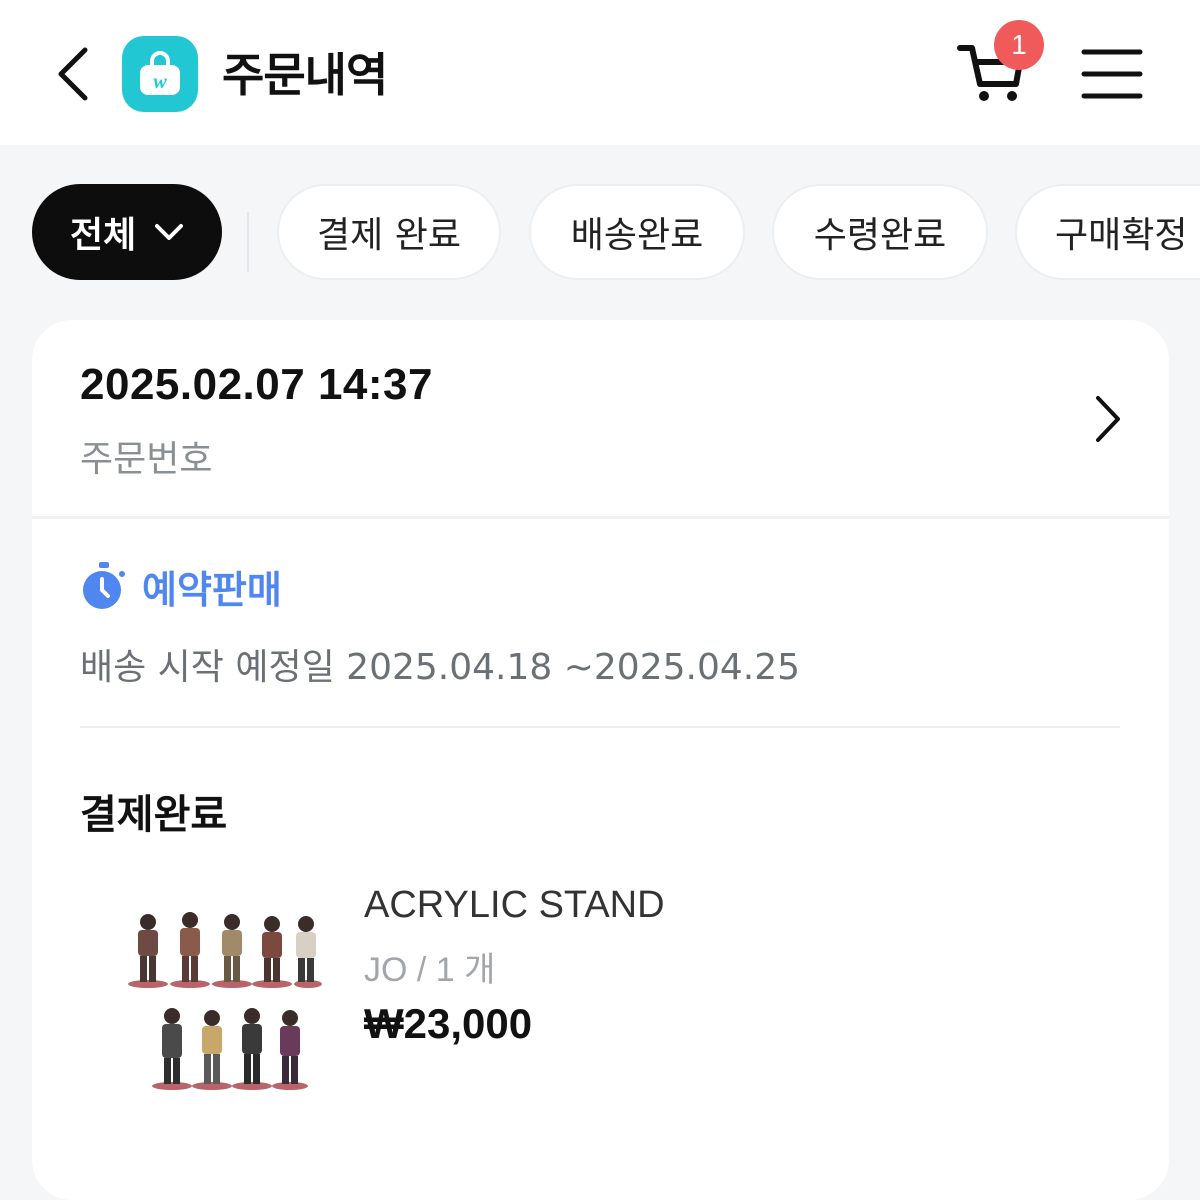 The height and width of the screenshot is (1200, 1200). What do you see at coordinates (1019, 45) in the screenshot?
I see `cart-count-badge: 1` at bounding box center [1019, 45].